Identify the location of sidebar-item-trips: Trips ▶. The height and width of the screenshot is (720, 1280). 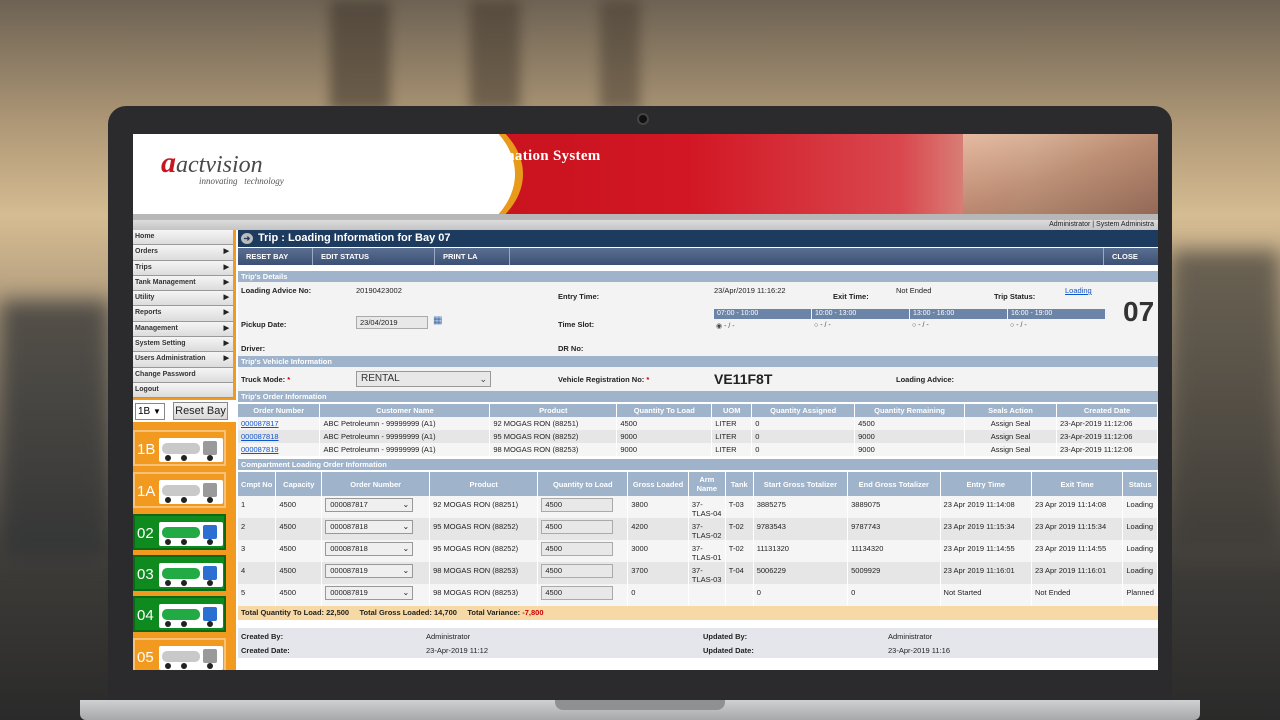
(183, 268).